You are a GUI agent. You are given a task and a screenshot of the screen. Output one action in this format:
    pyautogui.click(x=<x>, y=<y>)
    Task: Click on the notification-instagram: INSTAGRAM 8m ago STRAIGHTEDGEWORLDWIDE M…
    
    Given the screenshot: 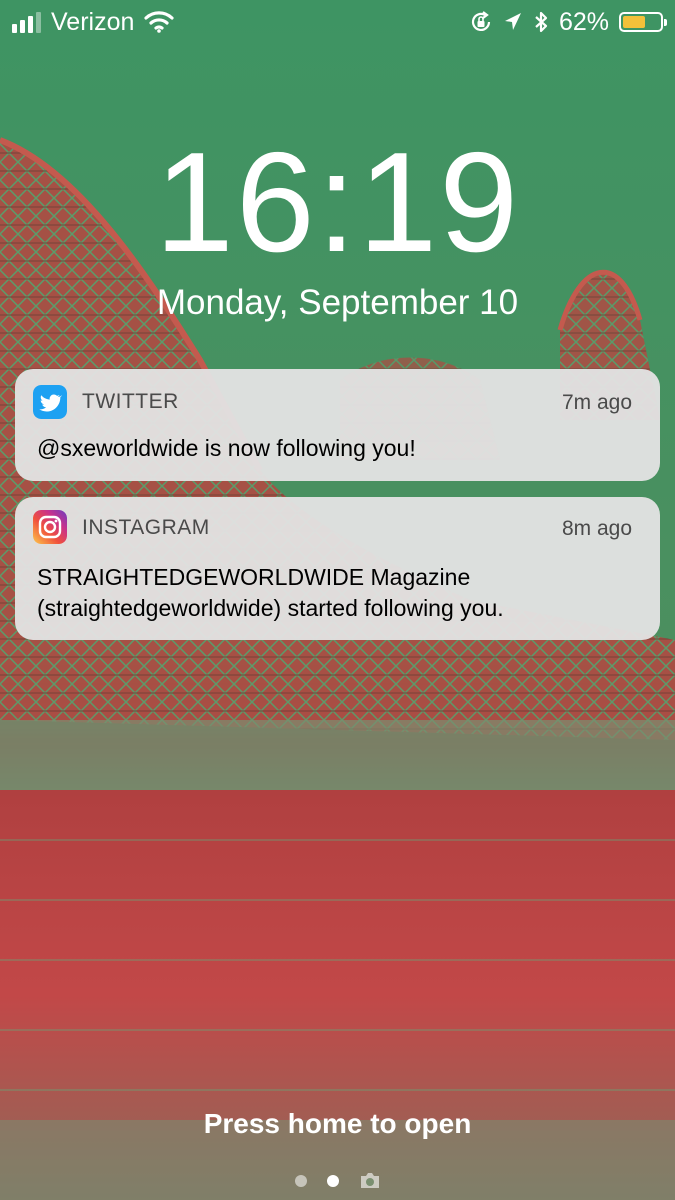 What is the action you would take?
    pyautogui.click(x=337, y=568)
    